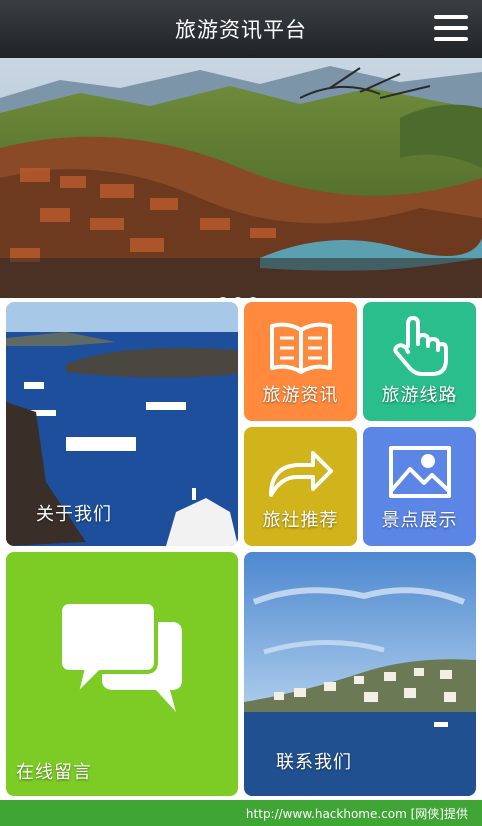  Describe the element at coordinates (451, 28) in the screenshot. I see `menu-icon` at that location.